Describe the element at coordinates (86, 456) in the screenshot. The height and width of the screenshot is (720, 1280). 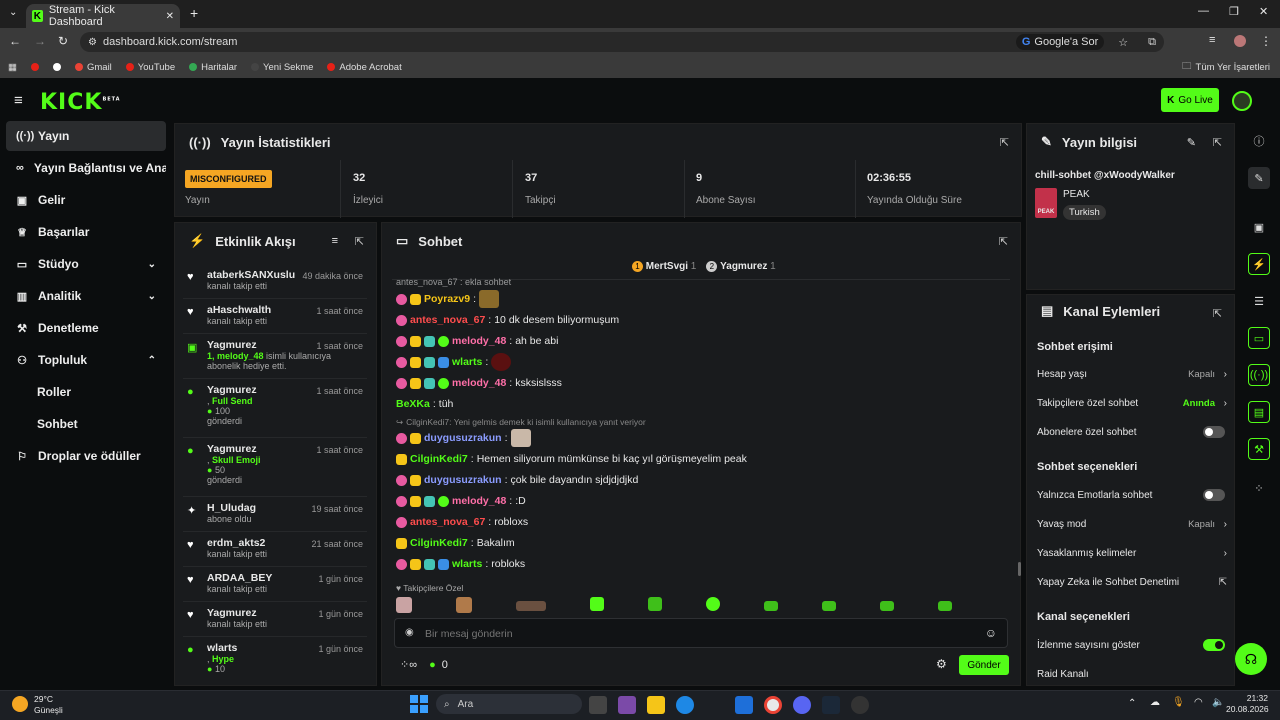
I see `sidebar-item-drops: ⚐ Droplar ve ödüller` at that location.